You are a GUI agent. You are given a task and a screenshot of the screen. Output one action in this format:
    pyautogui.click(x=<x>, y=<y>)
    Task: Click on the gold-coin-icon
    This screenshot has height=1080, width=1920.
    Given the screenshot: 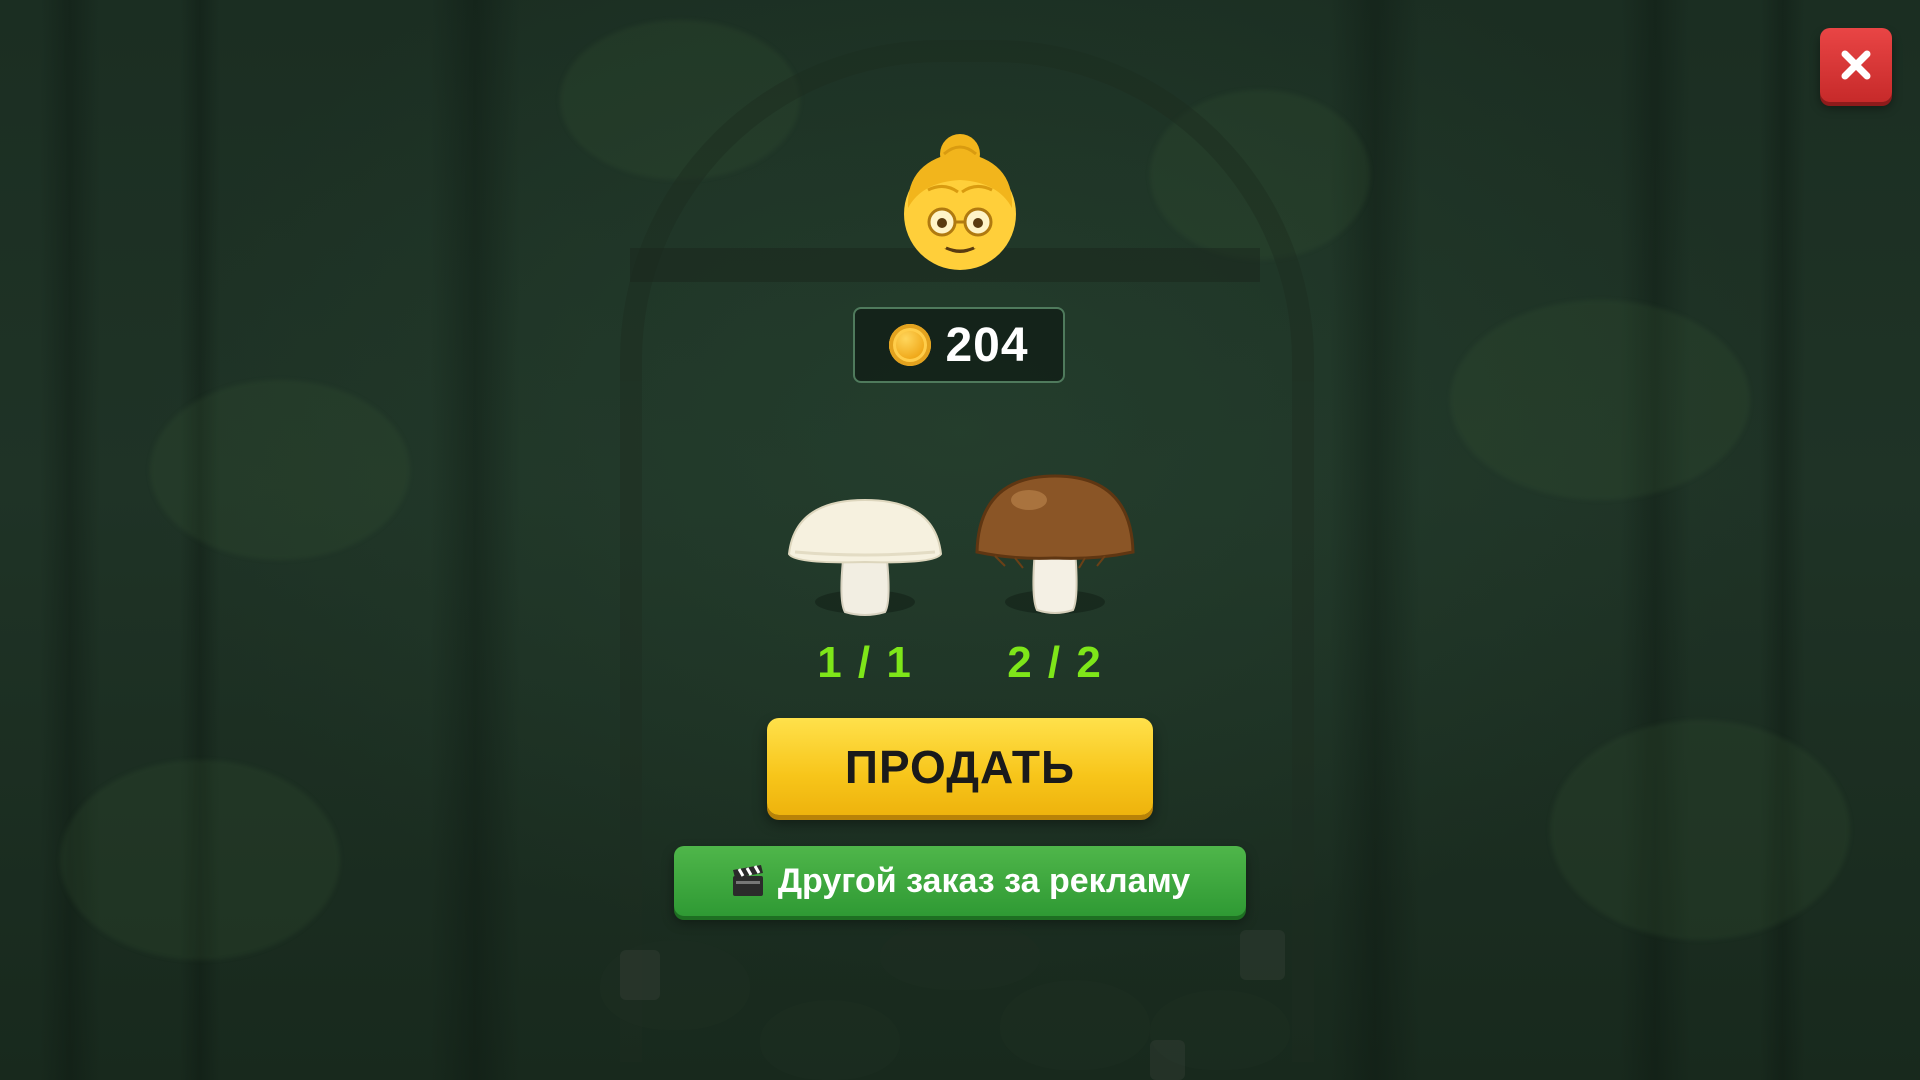 What is the action you would take?
    pyautogui.click(x=910, y=345)
    